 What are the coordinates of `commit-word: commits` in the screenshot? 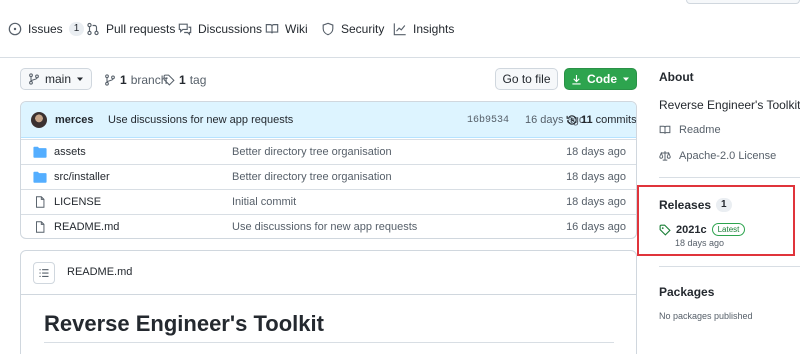 It's located at (616, 120).